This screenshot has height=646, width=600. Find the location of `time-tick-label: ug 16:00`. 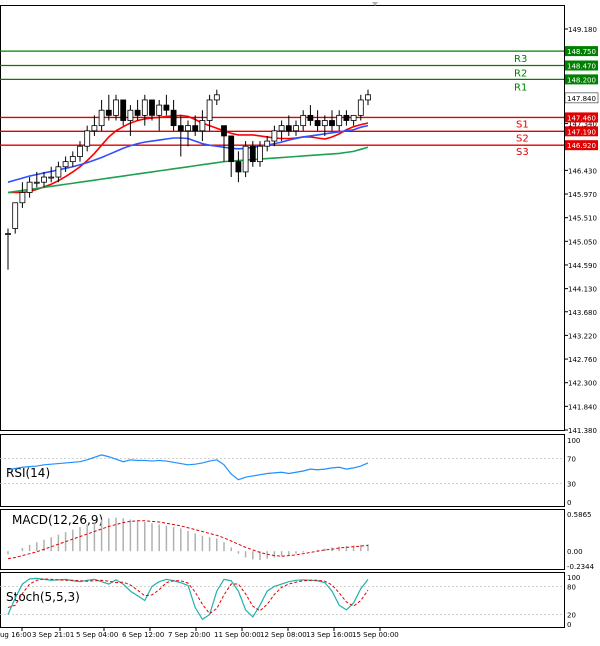

time-tick-label: ug 16:00 is located at coordinates (15, 635).